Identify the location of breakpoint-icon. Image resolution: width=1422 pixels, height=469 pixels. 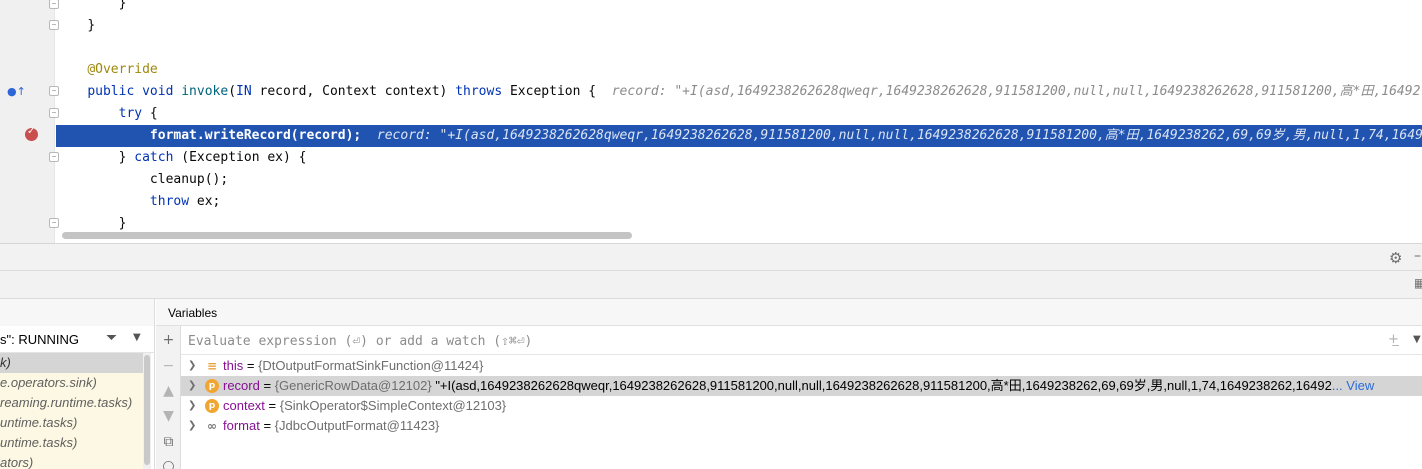
(31, 133).